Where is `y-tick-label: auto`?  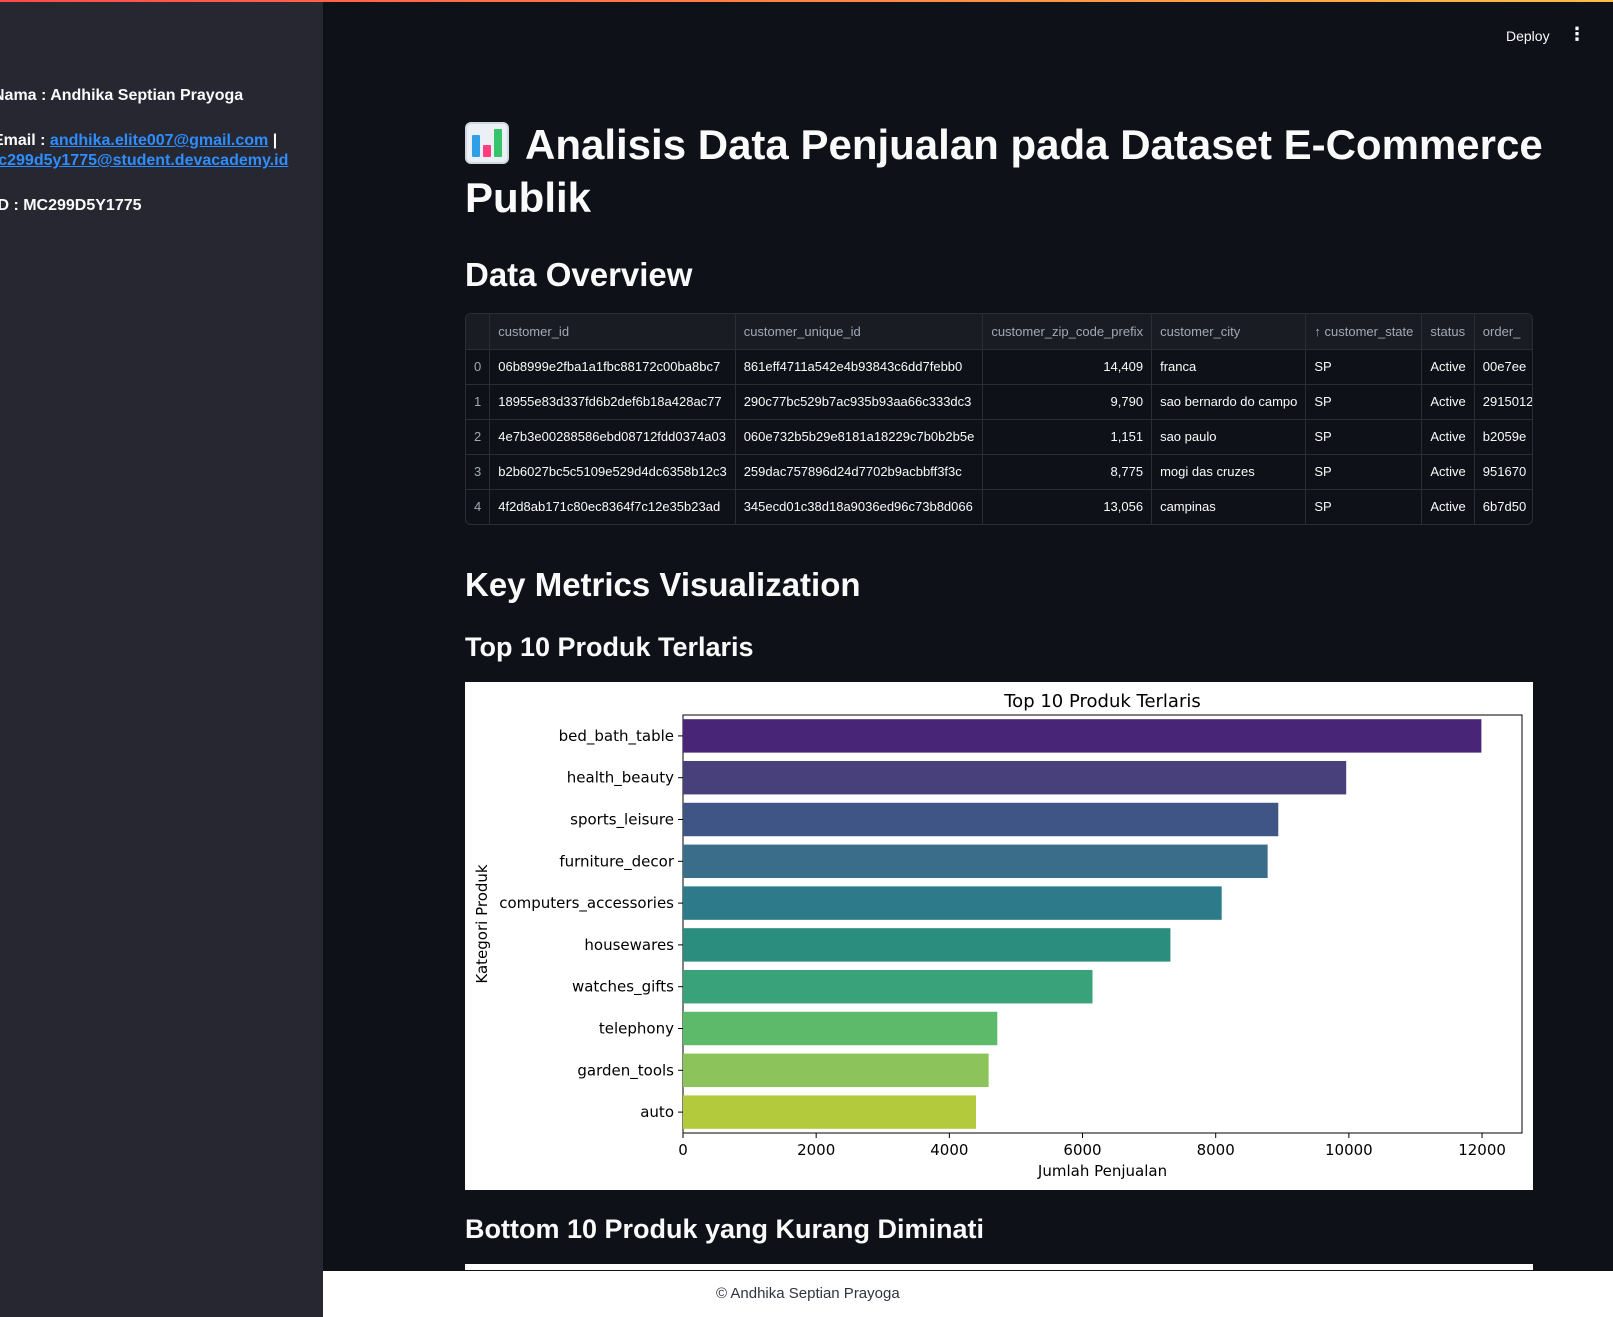
y-tick-label: auto is located at coordinates (657, 1112).